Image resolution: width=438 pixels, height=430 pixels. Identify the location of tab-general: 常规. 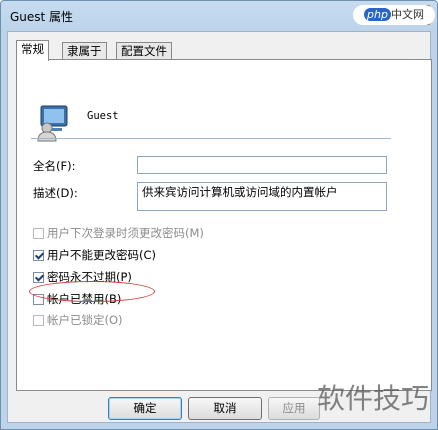
(32, 50).